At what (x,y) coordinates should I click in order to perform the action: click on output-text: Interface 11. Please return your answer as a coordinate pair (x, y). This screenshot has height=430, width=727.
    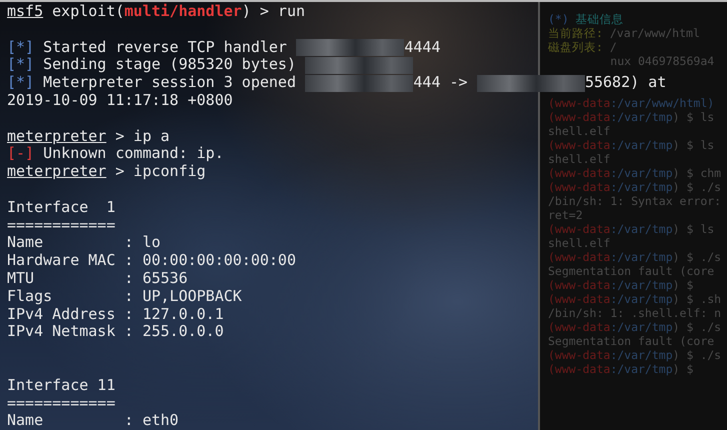
    Looking at the image, I should click on (61, 385).